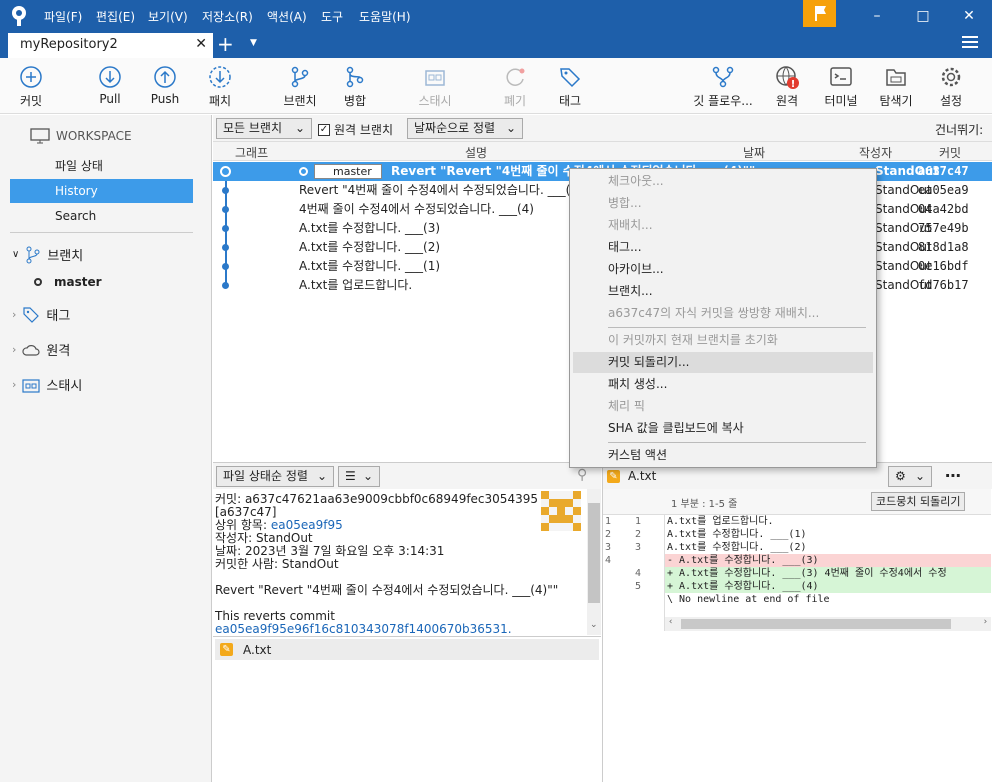 The width and height of the screenshot is (992, 782). What do you see at coordinates (723, 406) in the screenshot?
I see `menu-item-cherry-pick: 체리 픽` at bounding box center [723, 406].